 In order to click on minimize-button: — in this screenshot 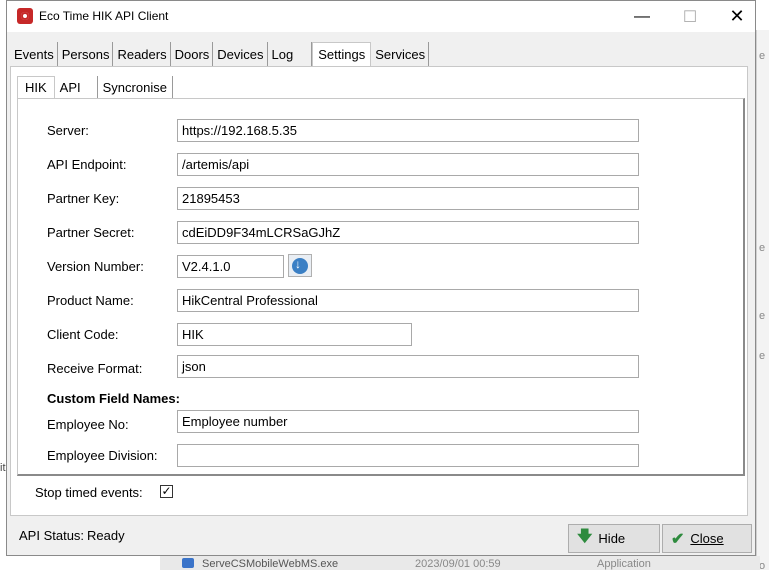, I will do `click(642, 16)`.